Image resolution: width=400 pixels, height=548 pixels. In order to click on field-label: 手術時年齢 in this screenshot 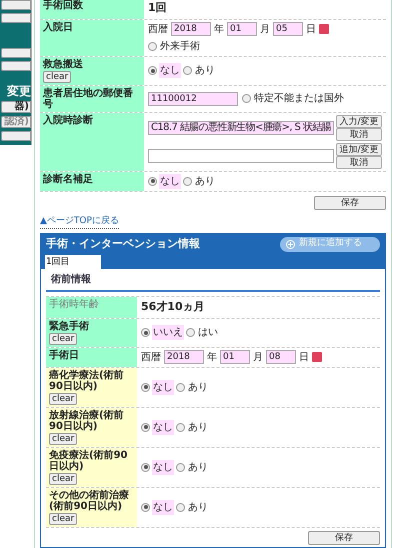, I will do `click(74, 304)`.